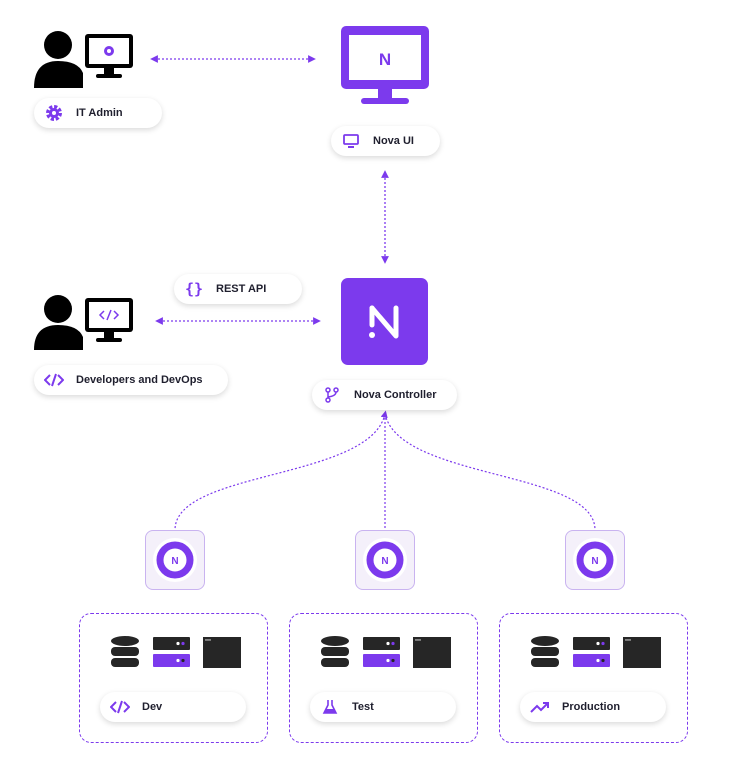 The height and width of the screenshot is (781, 733). I want to click on nova-ui-label: Nova UI, so click(385, 141).